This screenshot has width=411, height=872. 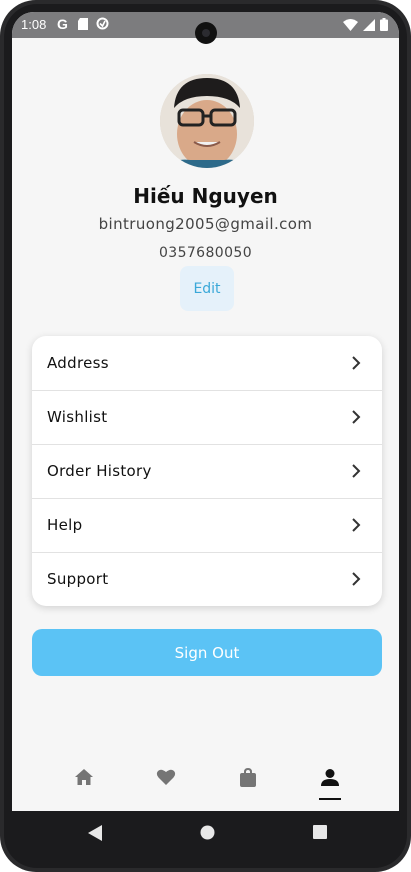 I want to click on sync-icon, so click(x=102, y=23).